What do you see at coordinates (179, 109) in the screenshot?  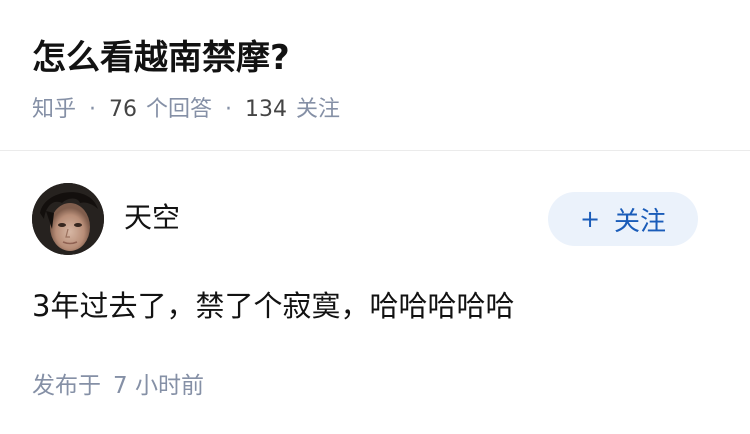 I see `answer-count-label: 个回答` at bounding box center [179, 109].